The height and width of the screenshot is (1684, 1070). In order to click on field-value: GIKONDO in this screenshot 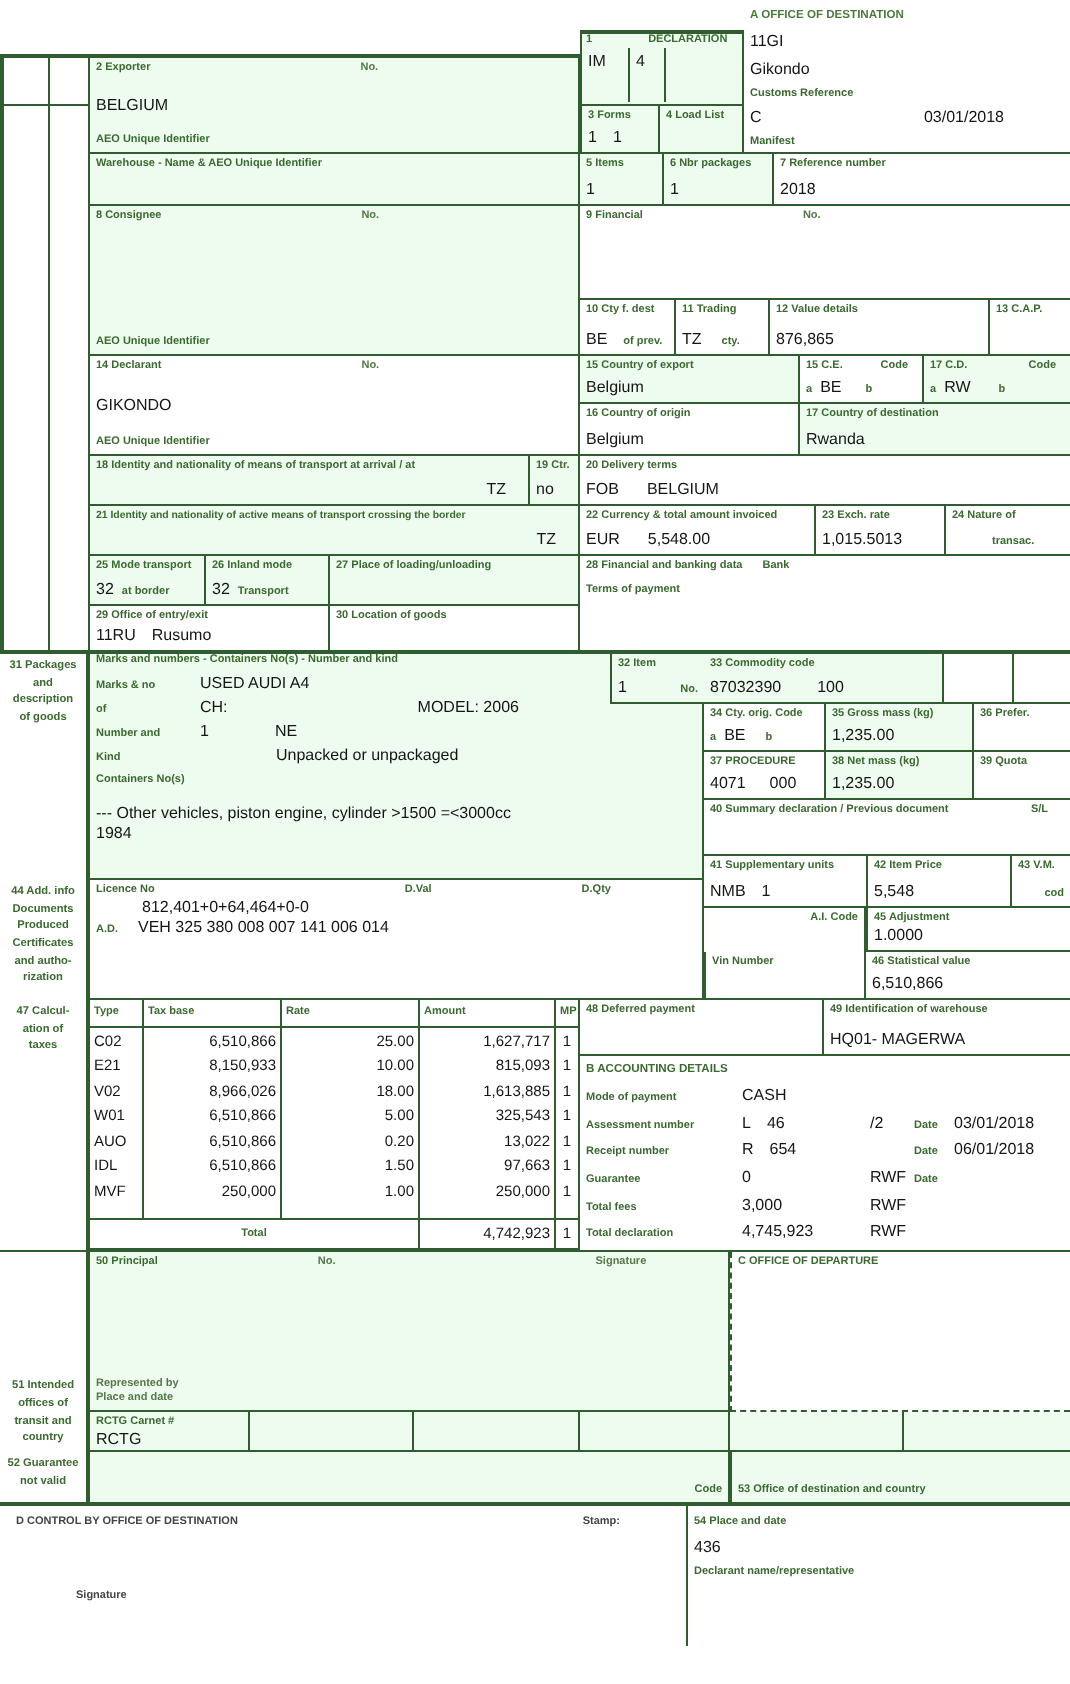, I will do `click(135, 405)`.